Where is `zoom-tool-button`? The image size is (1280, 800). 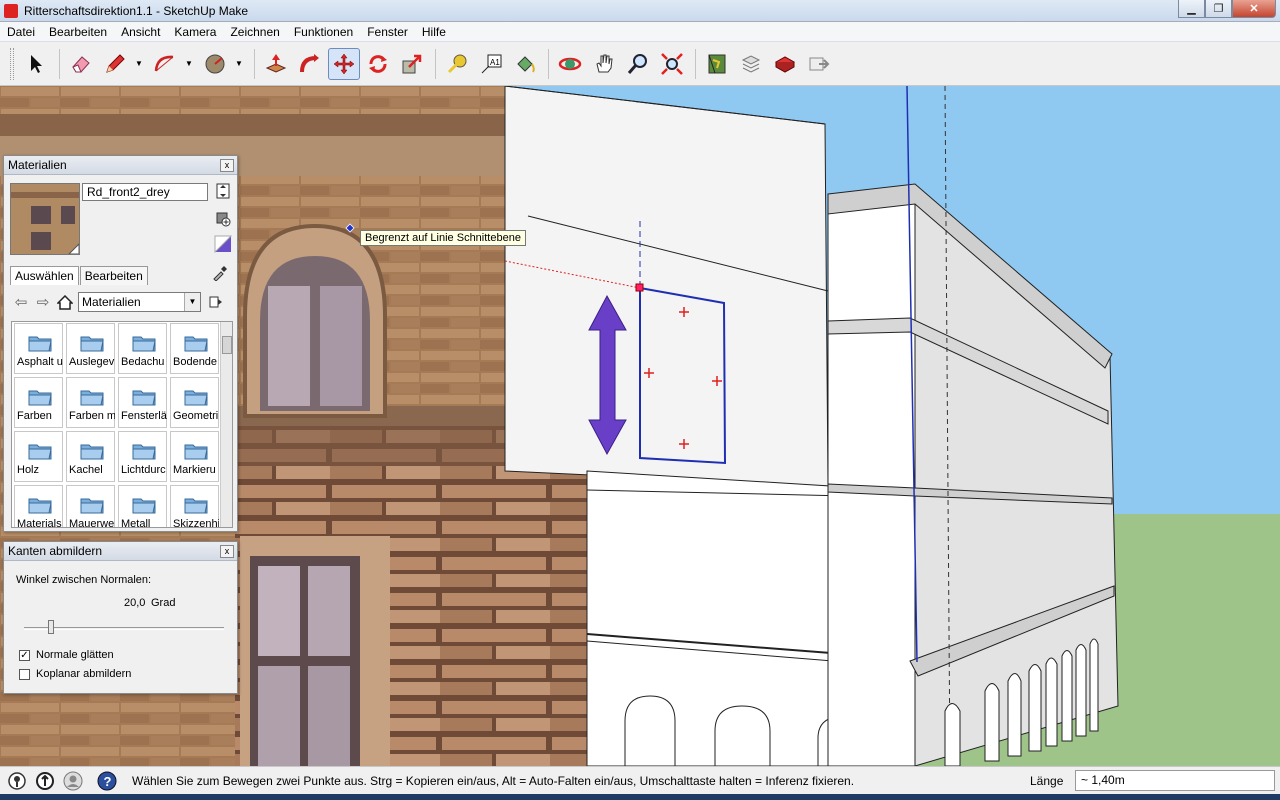 zoom-tool-button is located at coordinates (638, 64).